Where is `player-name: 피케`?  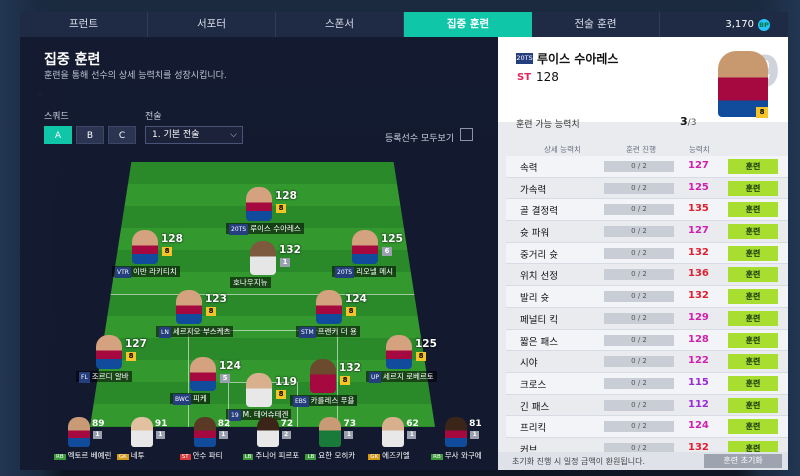 player-name: 피케 is located at coordinates (200, 398).